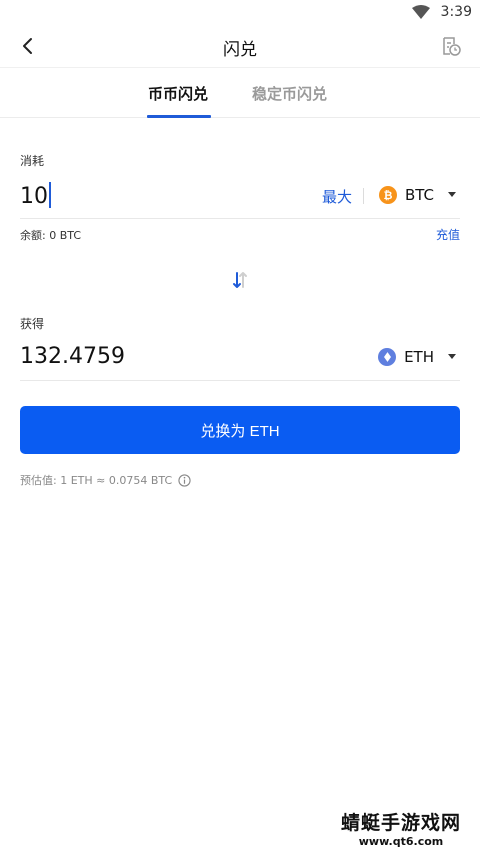 The image size is (480, 853). What do you see at coordinates (289, 93) in the screenshot?
I see `tab-stablecoin-swap: 稳定币闪兑` at bounding box center [289, 93].